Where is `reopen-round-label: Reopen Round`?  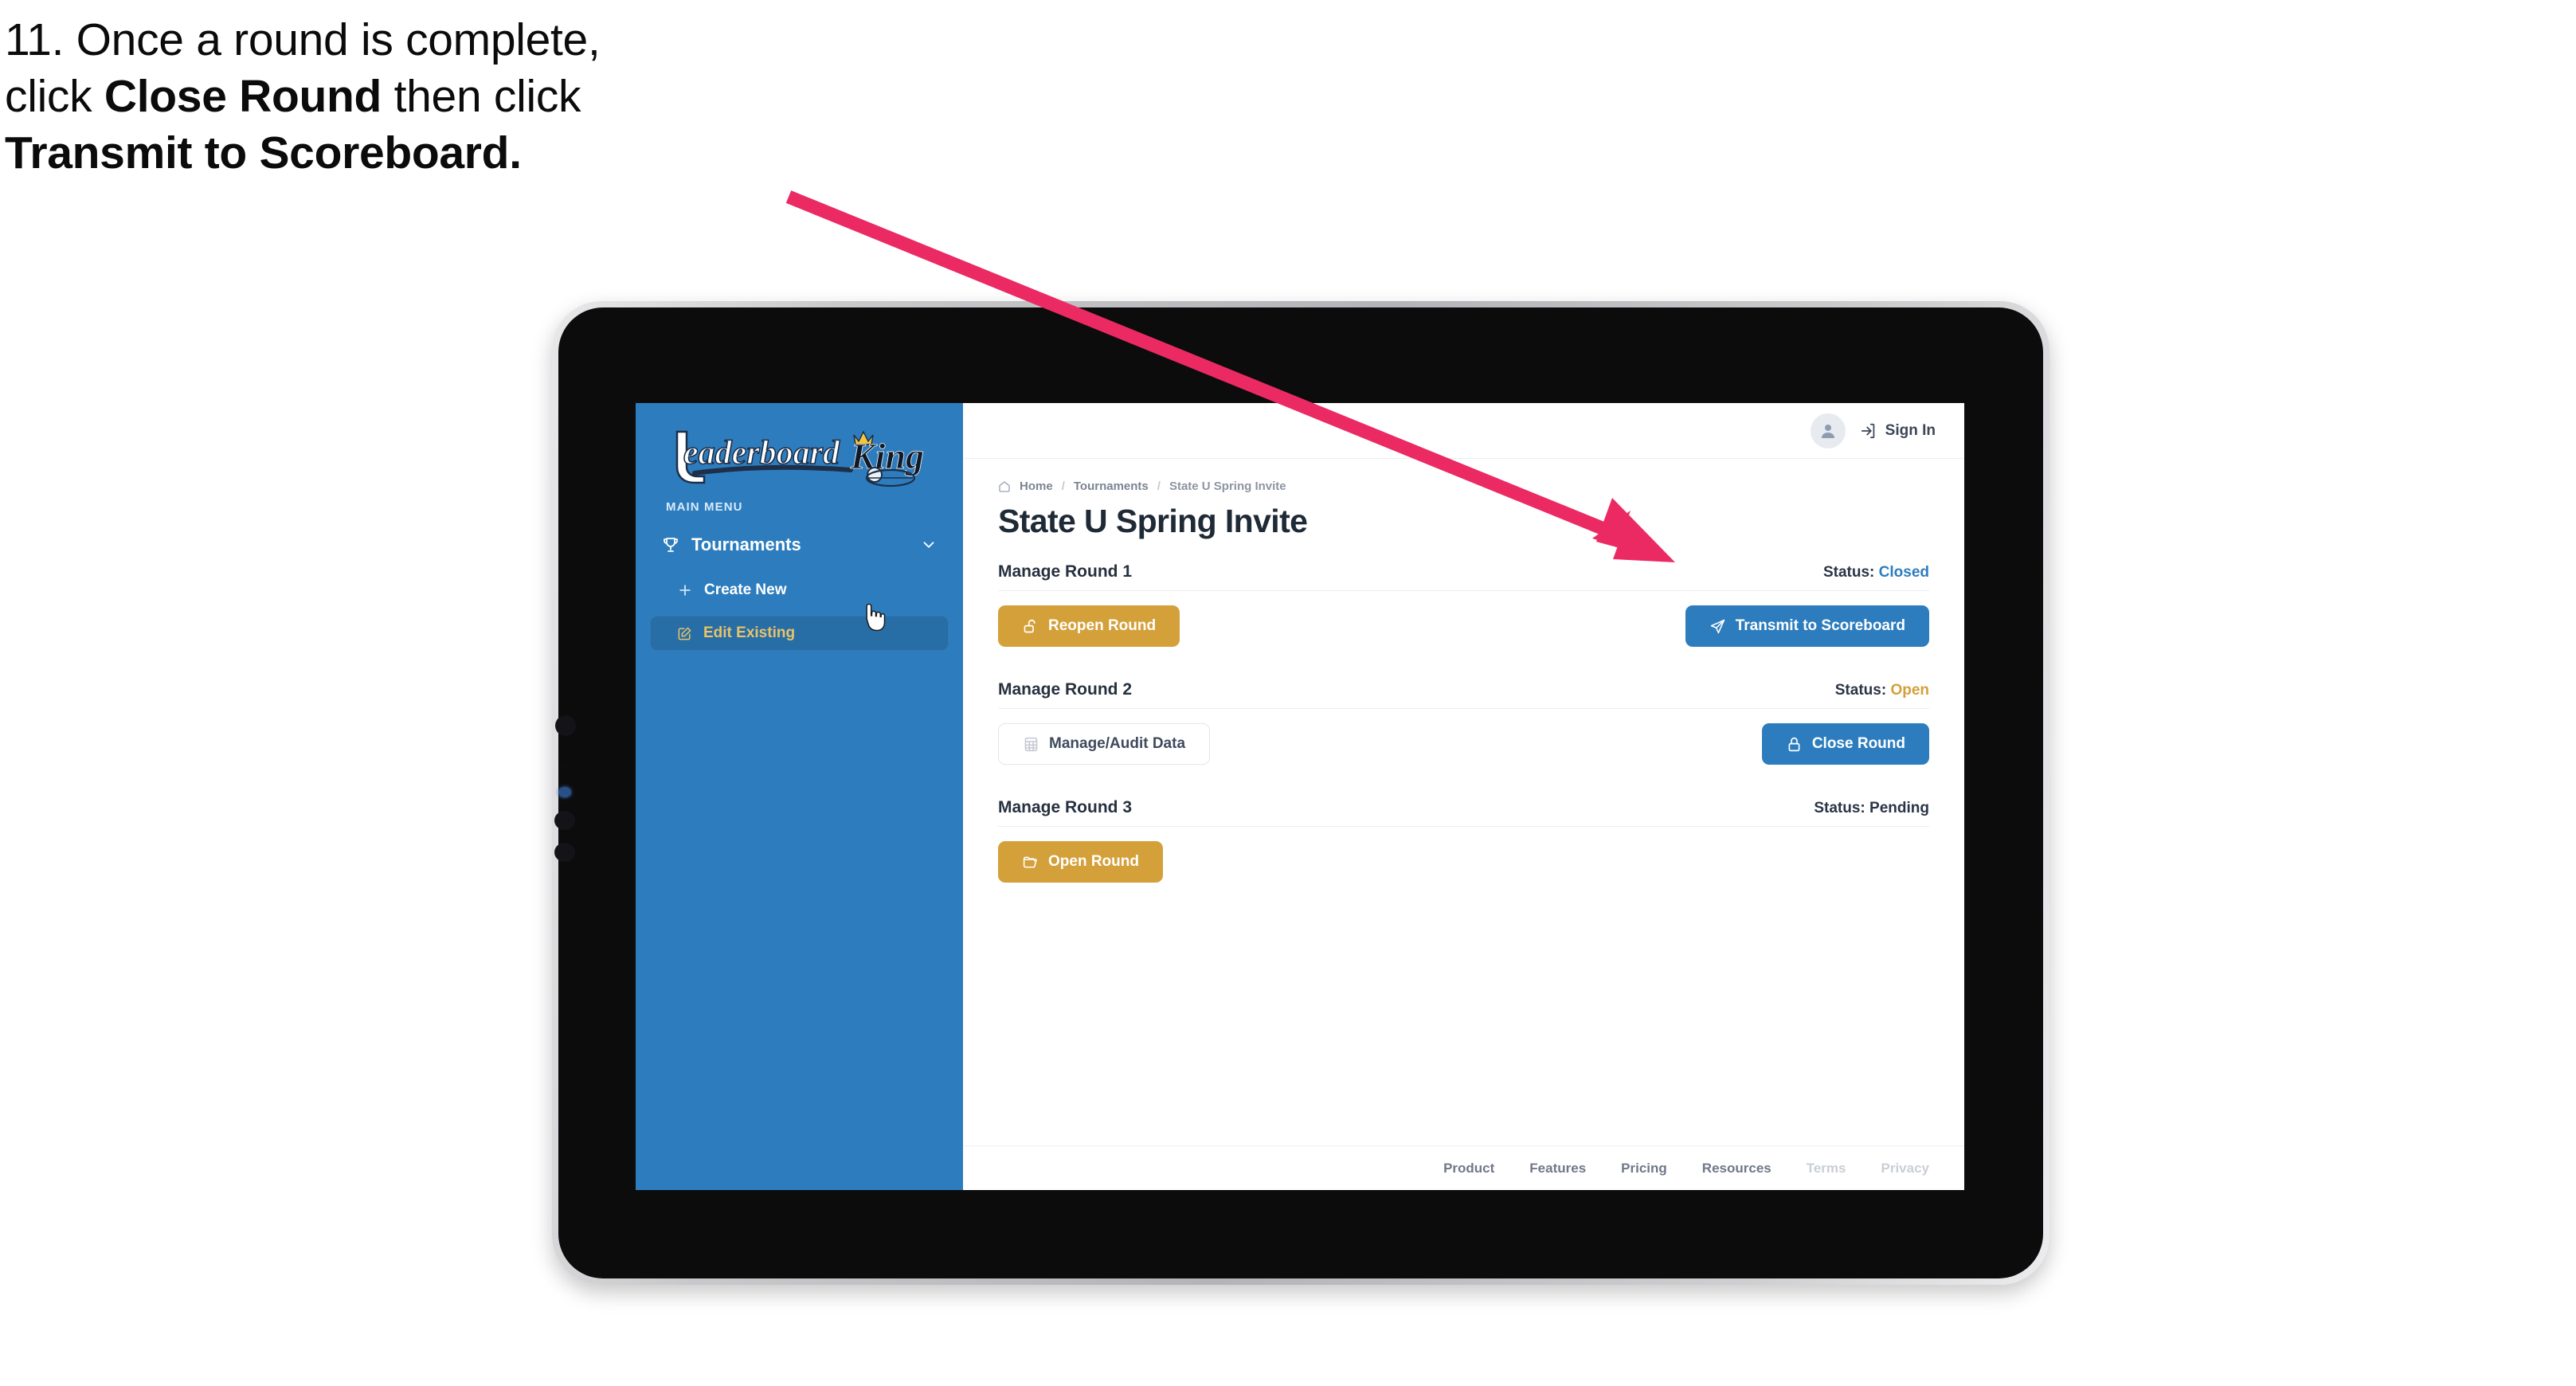
reopen-round-label: Reopen Round is located at coordinates (1102, 625).